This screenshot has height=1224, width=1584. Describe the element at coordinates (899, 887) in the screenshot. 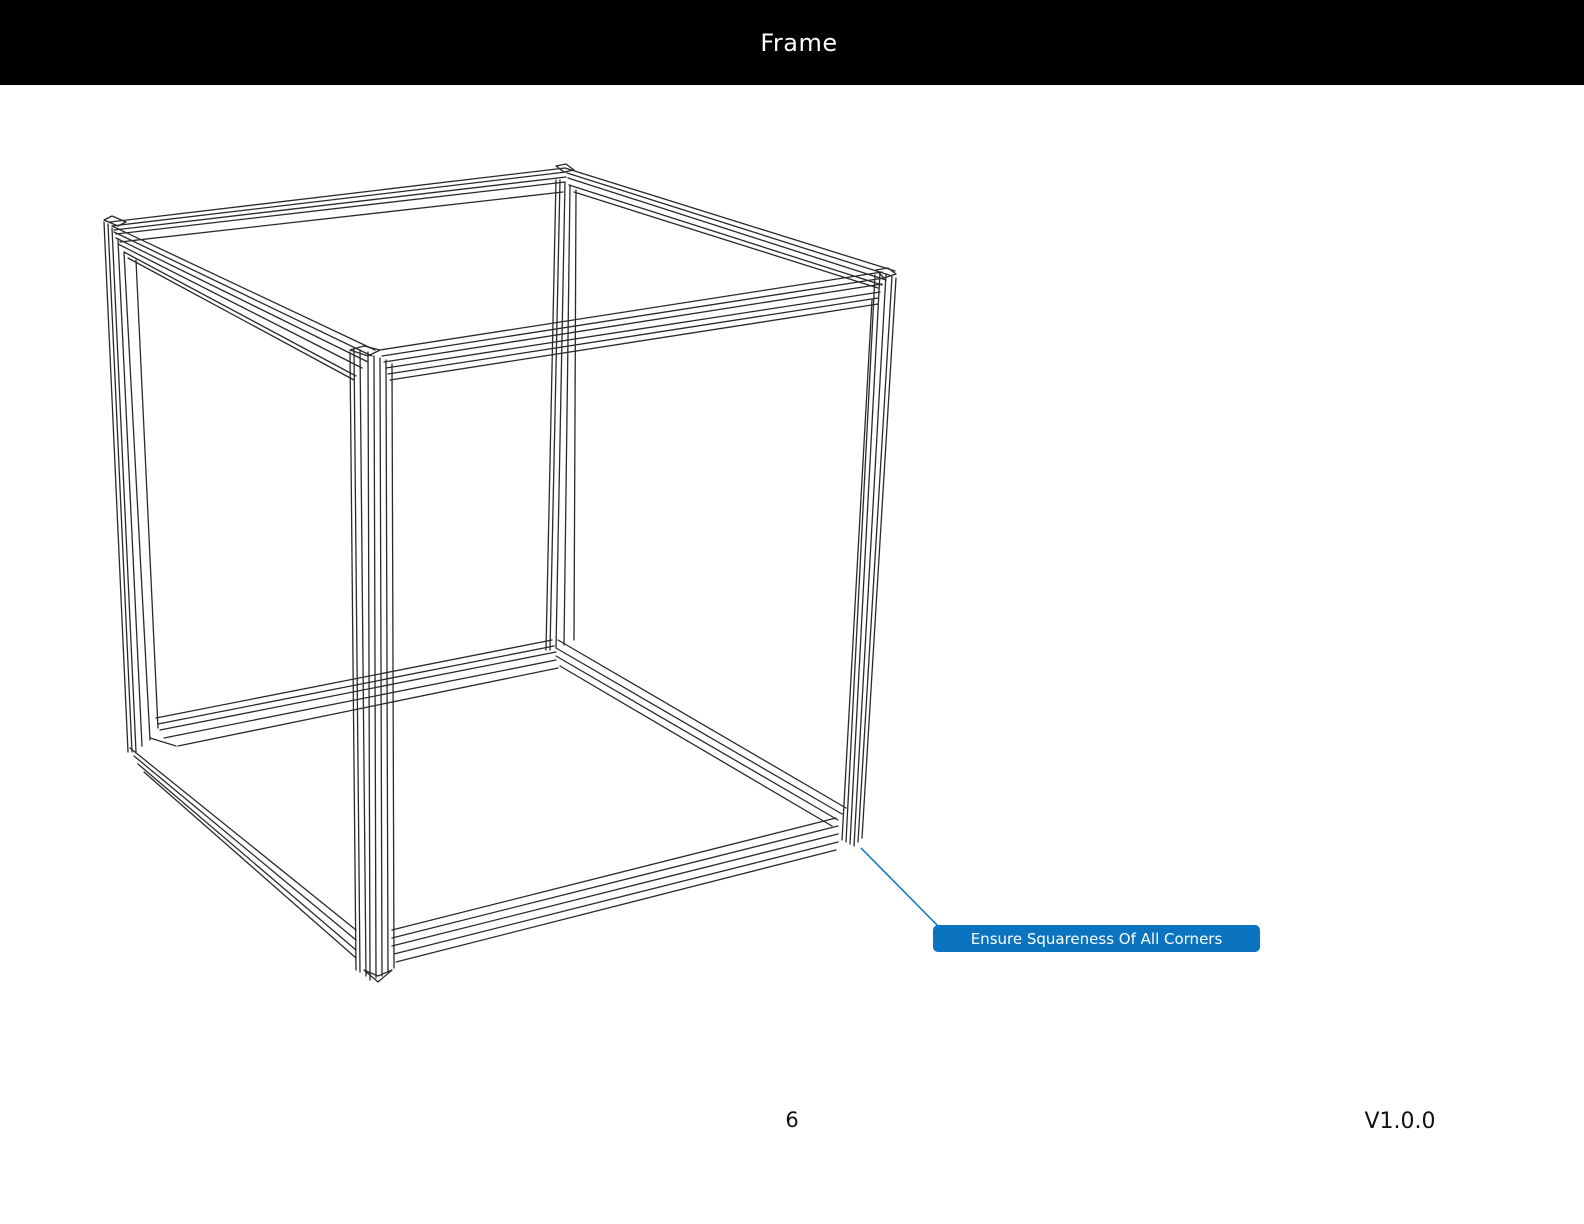

I see `callout-leader-line` at that location.